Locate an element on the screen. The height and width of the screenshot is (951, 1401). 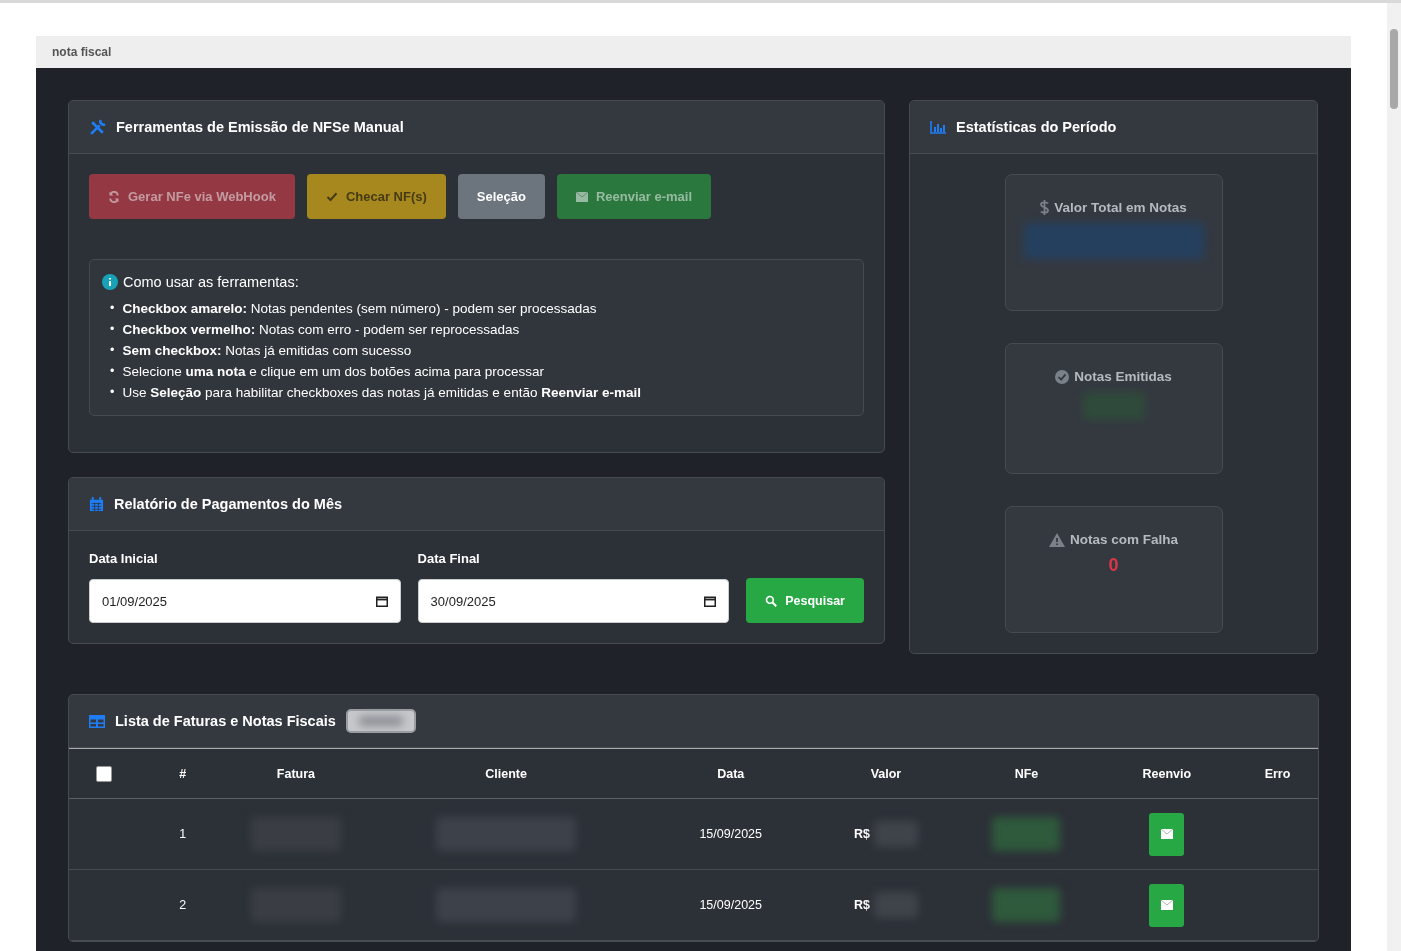
search-icon is located at coordinates (771, 600).